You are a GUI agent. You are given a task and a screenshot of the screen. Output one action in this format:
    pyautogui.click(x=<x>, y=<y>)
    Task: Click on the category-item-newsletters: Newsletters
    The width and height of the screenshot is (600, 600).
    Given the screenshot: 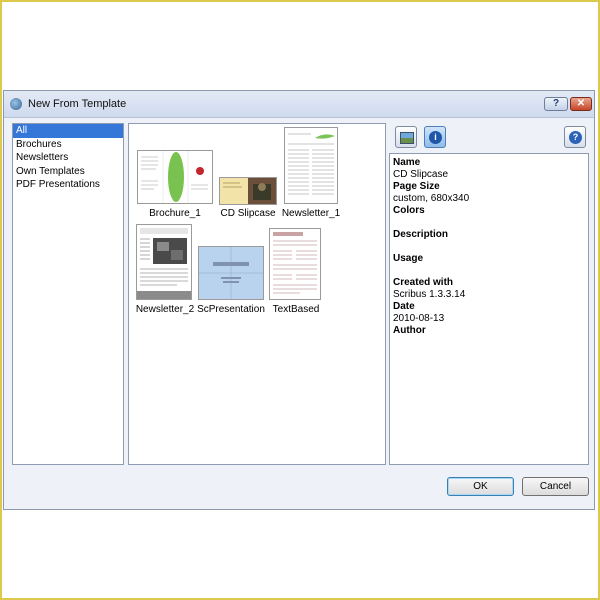 What is the action you would take?
    pyautogui.click(x=68, y=158)
    